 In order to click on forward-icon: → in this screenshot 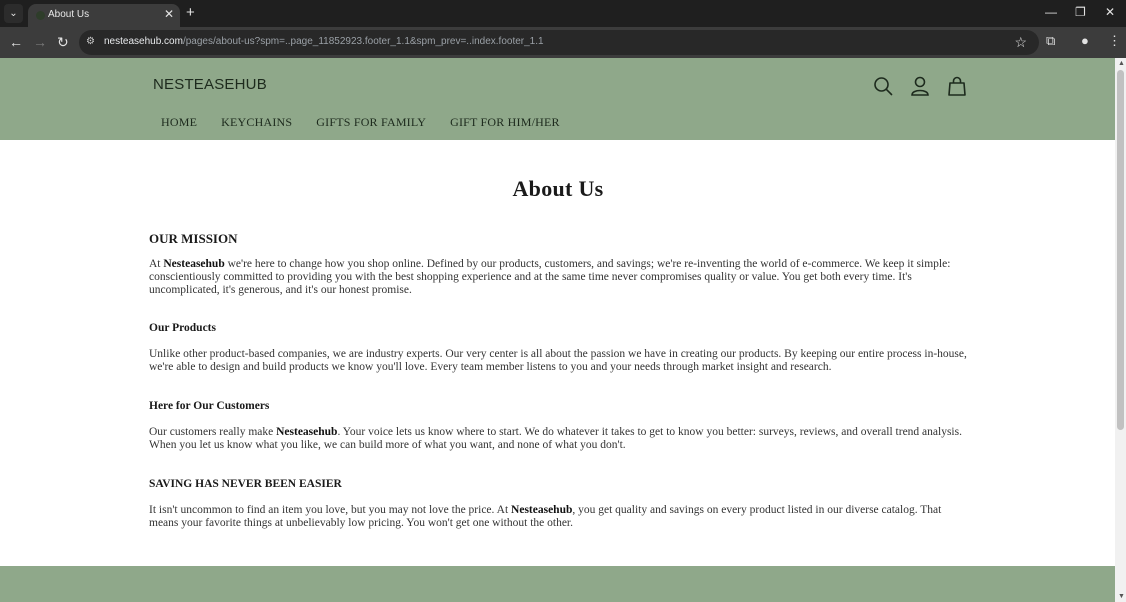, I will do `click(40, 42)`.